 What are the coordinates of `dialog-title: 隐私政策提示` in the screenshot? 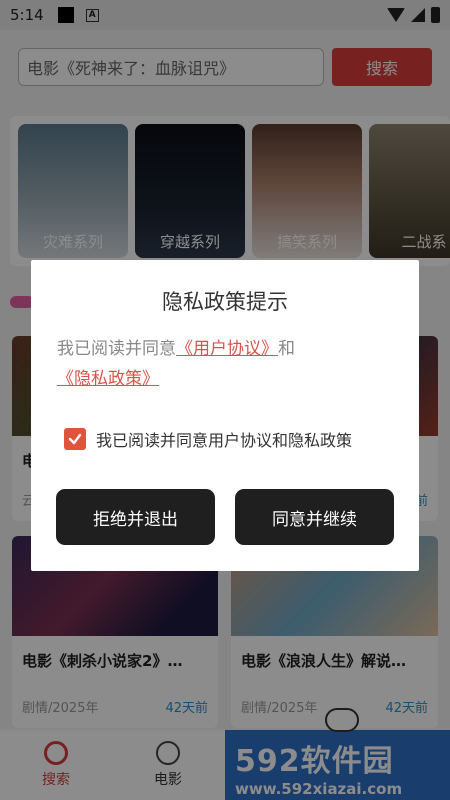 It's located at (225, 302).